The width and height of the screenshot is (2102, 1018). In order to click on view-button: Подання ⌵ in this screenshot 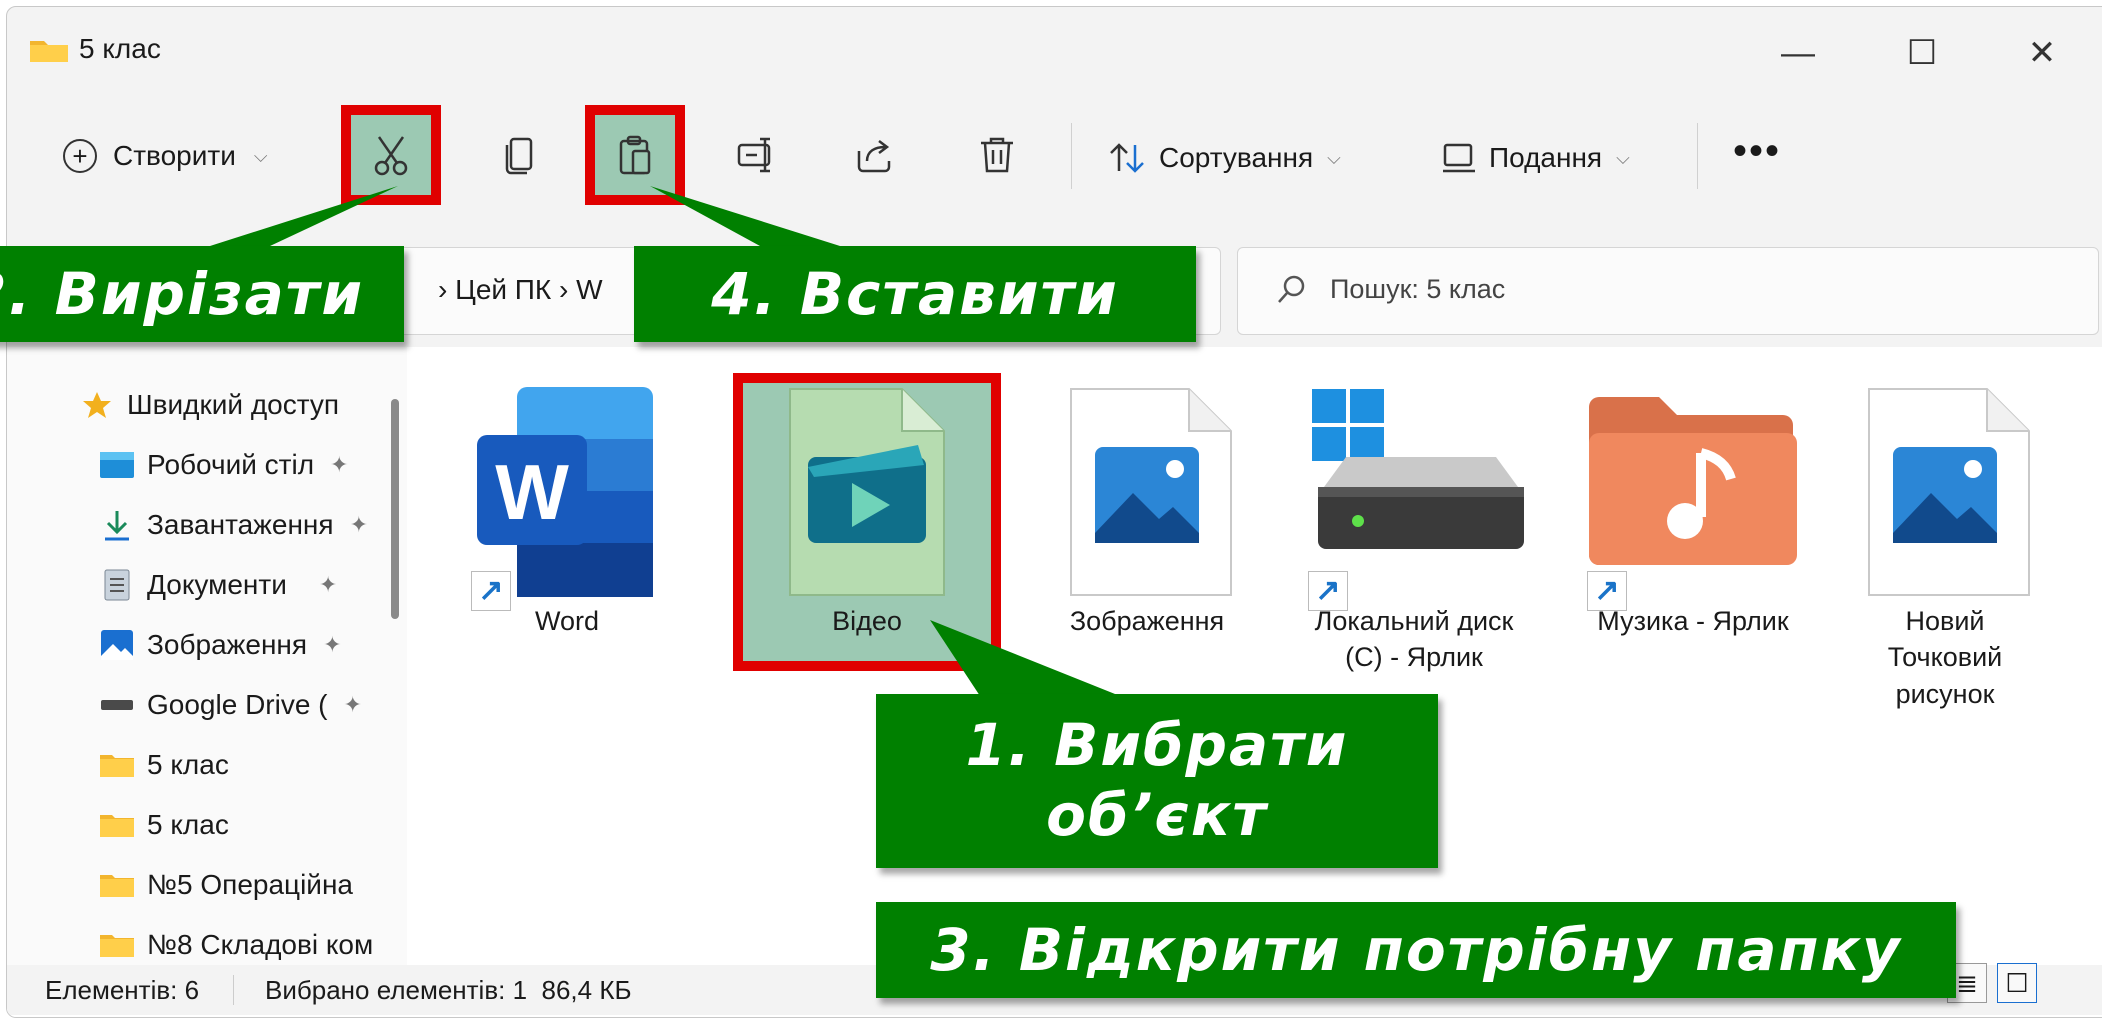, I will do `click(1535, 158)`.